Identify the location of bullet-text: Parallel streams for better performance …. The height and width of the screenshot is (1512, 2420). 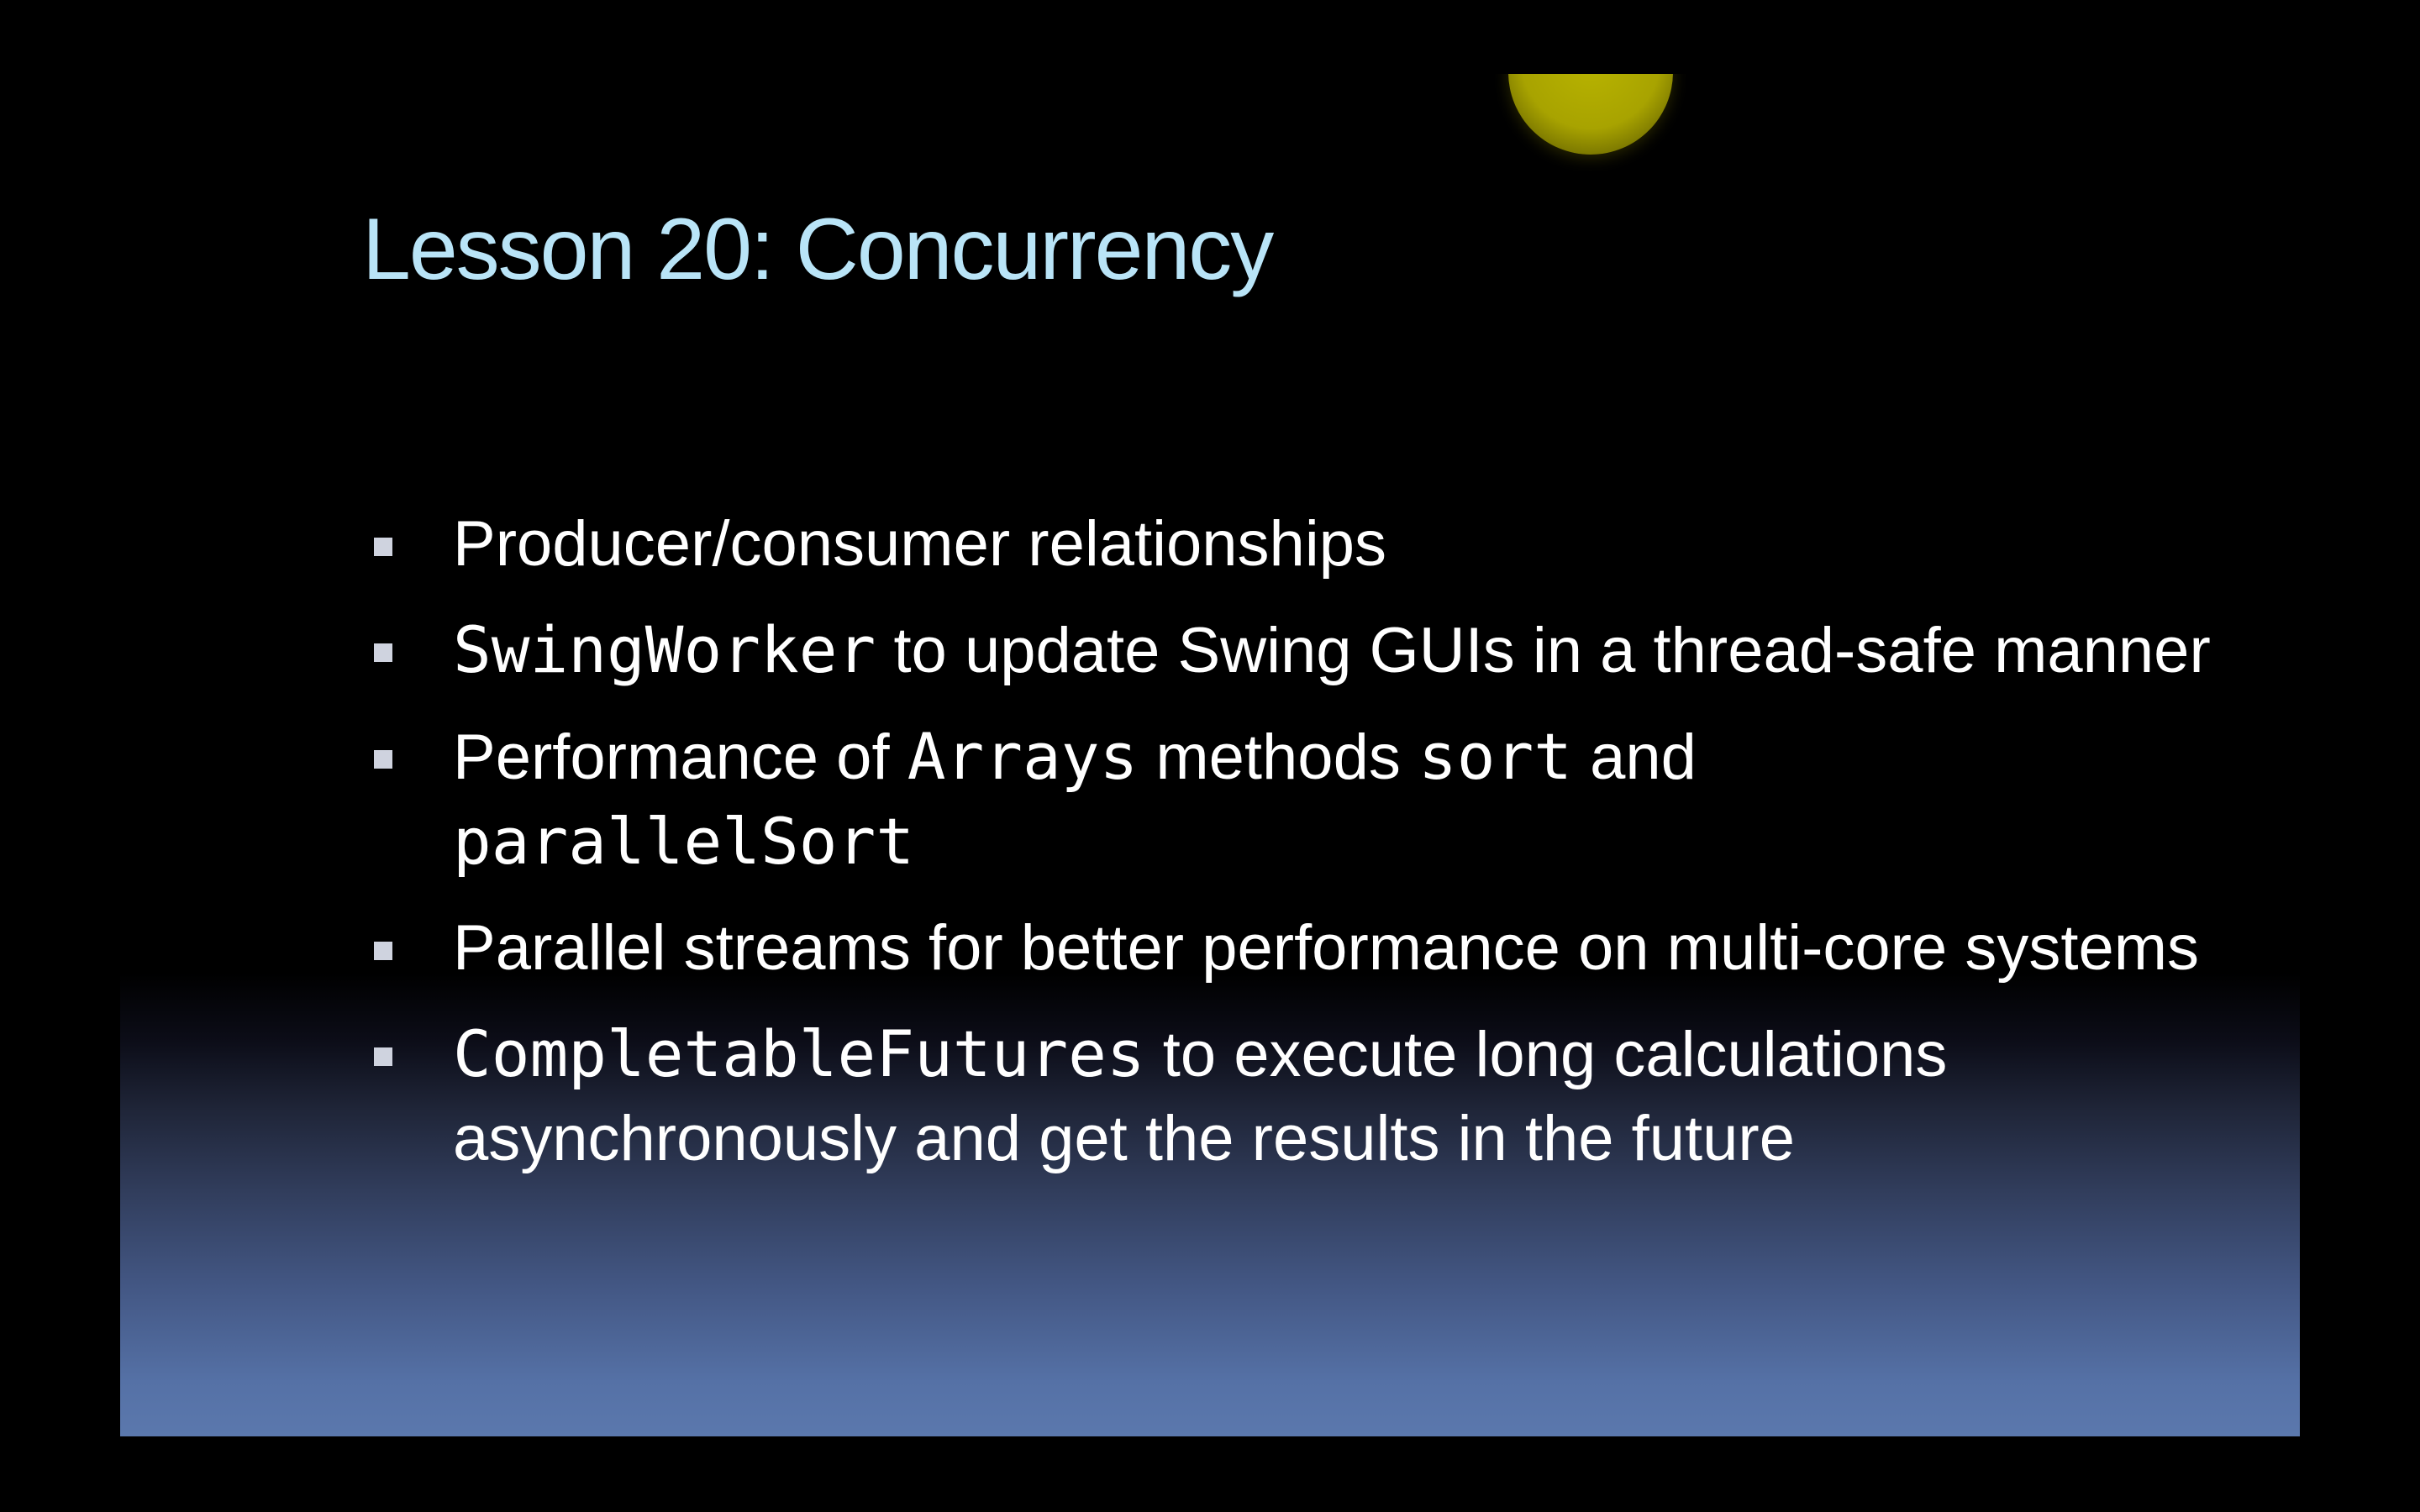
(1326, 948).